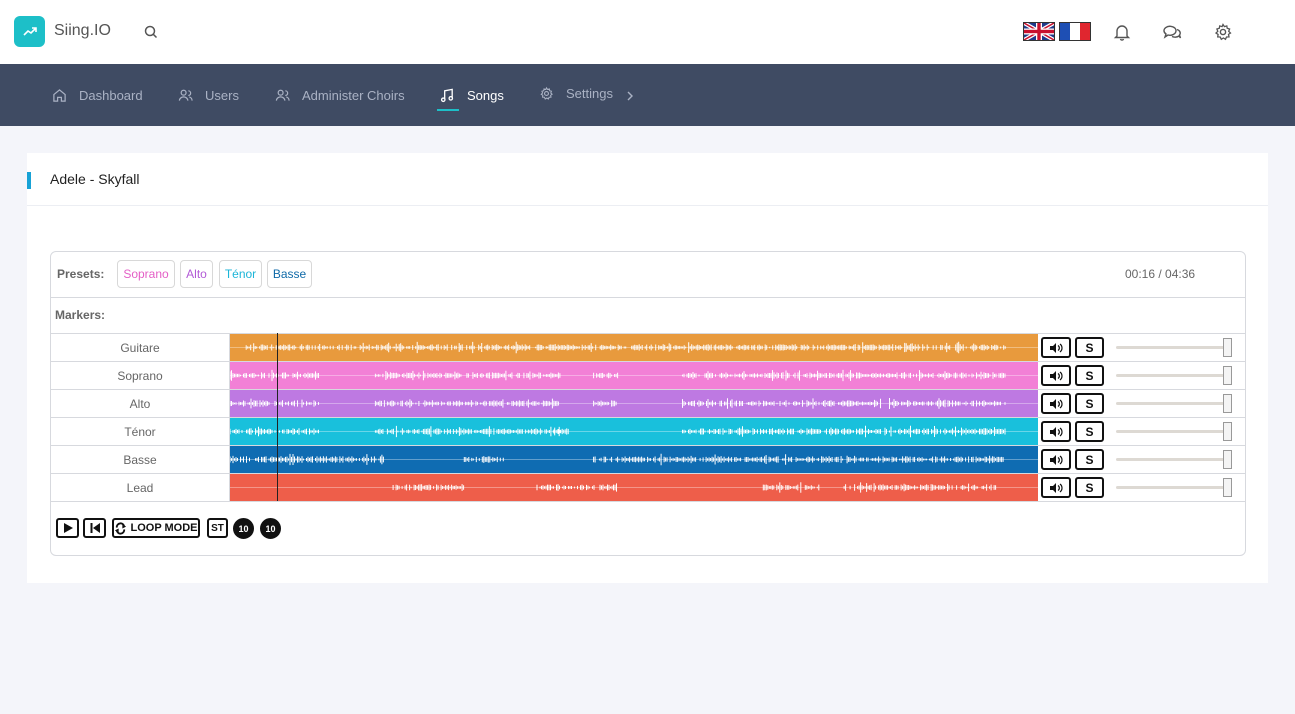 The width and height of the screenshot is (1295, 714). What do you see at coordinates (1075, 31) in the screenshot?
I see `fr-flag-icon` at bounding box center [1075, 31].